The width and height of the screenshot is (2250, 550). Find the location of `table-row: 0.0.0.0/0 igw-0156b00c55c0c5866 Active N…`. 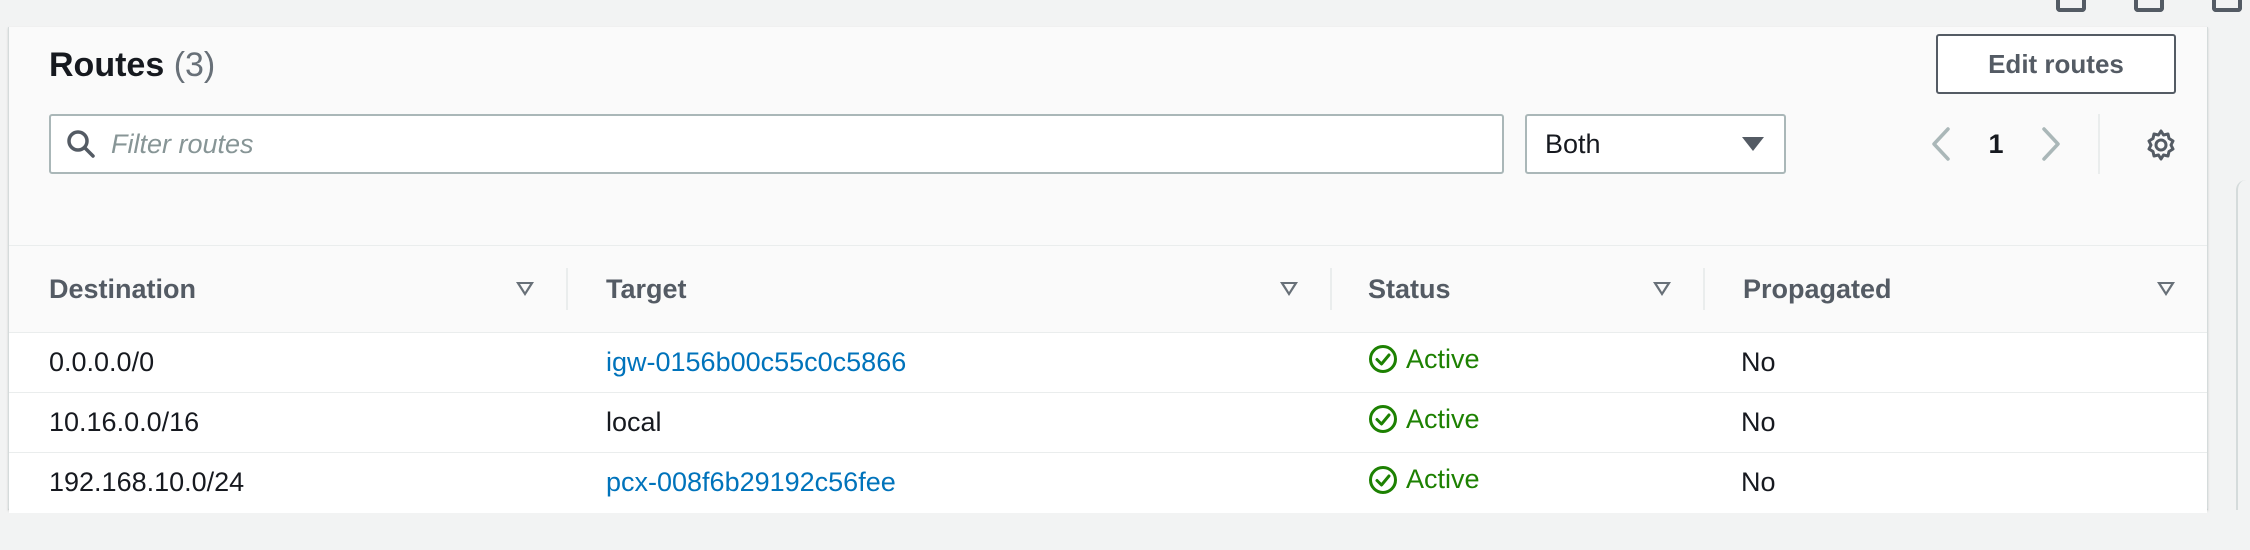

table-row: 0.0.0.0/0 igw-0156b00c55c0c5866 Active N… is located at coordinates (1108, 362).